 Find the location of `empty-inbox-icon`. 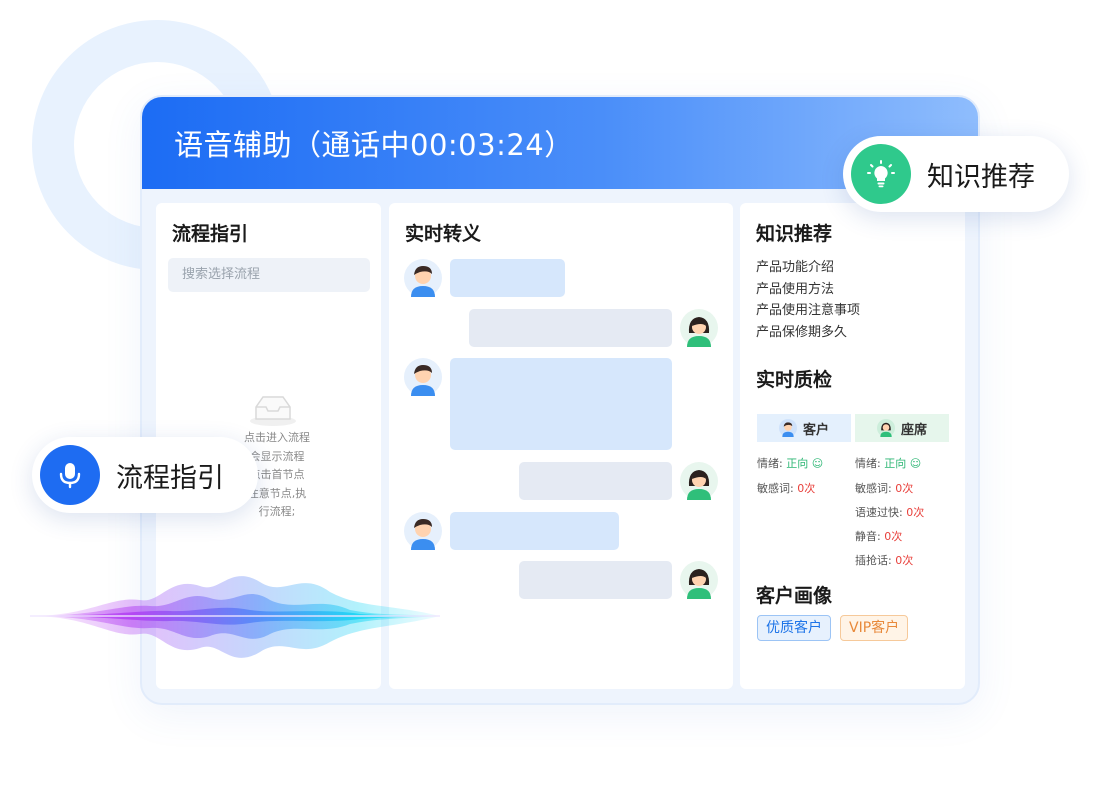

empty-inbox-icon is located at coordinates (273, 411).